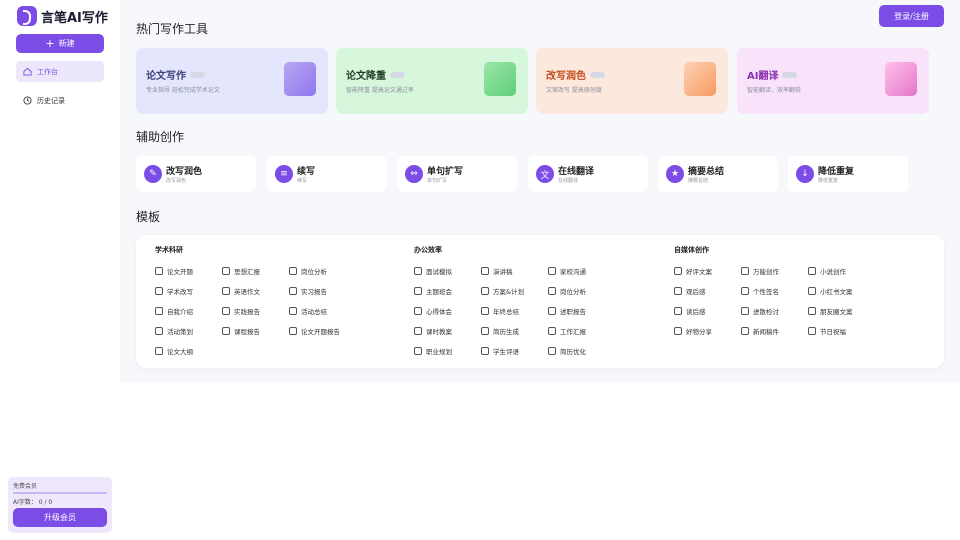  I want to click on template-item: 学术改写, so click(188, 290).